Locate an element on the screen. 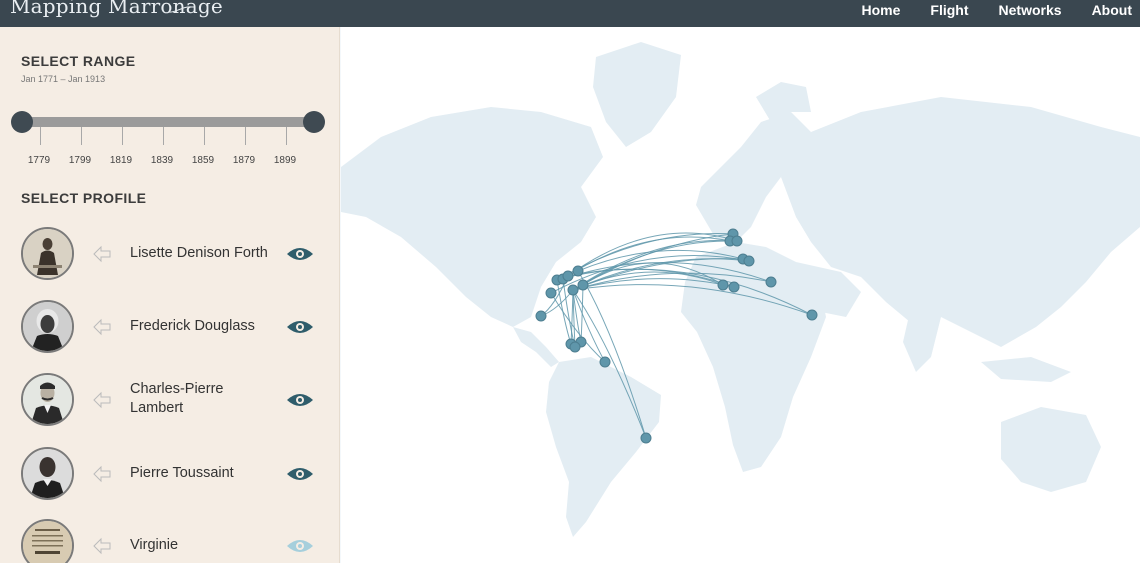 The width and height of the screenshot is (1140, 563). profile-virginie: Virginie is located at coordinates (169, 541).